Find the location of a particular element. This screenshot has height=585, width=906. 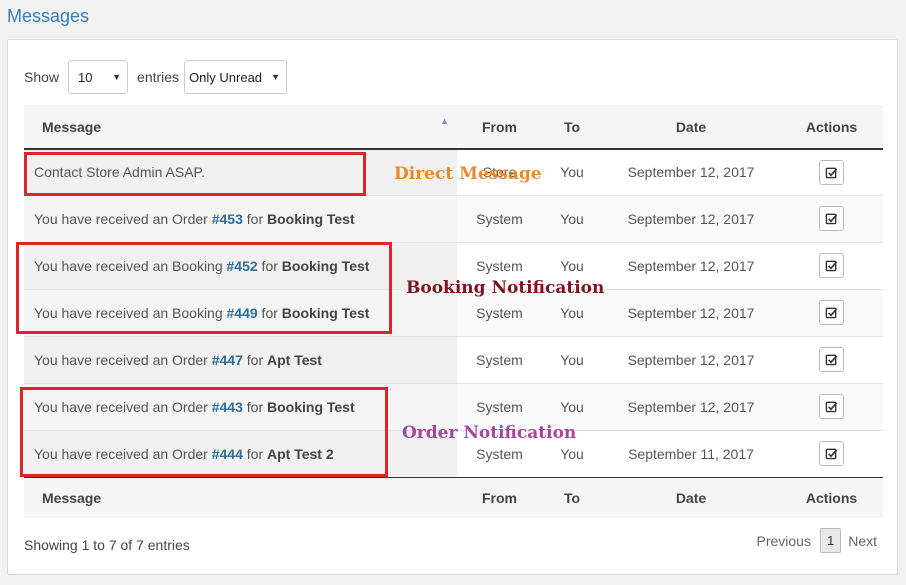

entries-label: entries is located at coordinates (158, 77).